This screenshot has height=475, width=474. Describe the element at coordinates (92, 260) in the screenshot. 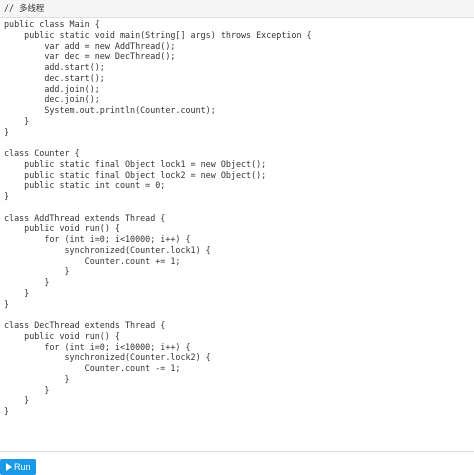

I see `code-line: Counter.count += 1;` at that location.